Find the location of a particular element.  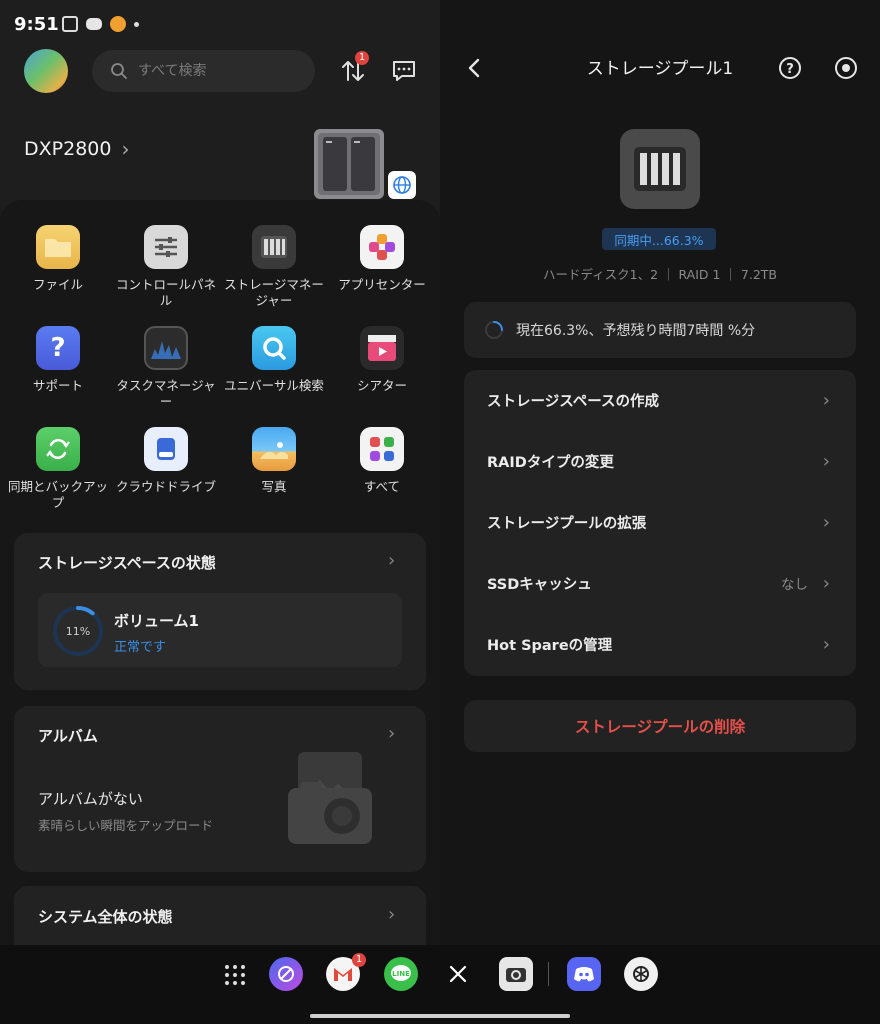

menu-expand-pool: ストレージプールの拡張 › is located at coordinates (660, 522).